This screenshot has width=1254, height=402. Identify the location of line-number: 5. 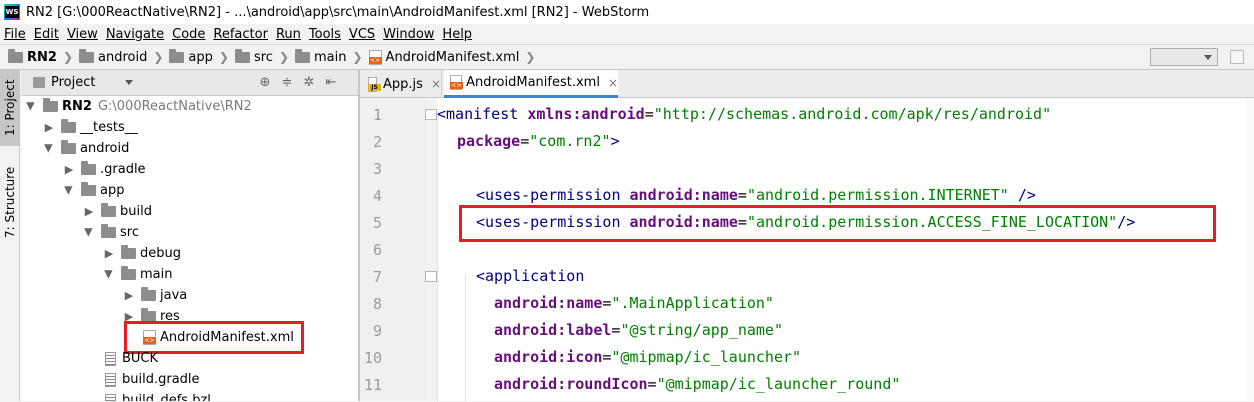
(377, 223).